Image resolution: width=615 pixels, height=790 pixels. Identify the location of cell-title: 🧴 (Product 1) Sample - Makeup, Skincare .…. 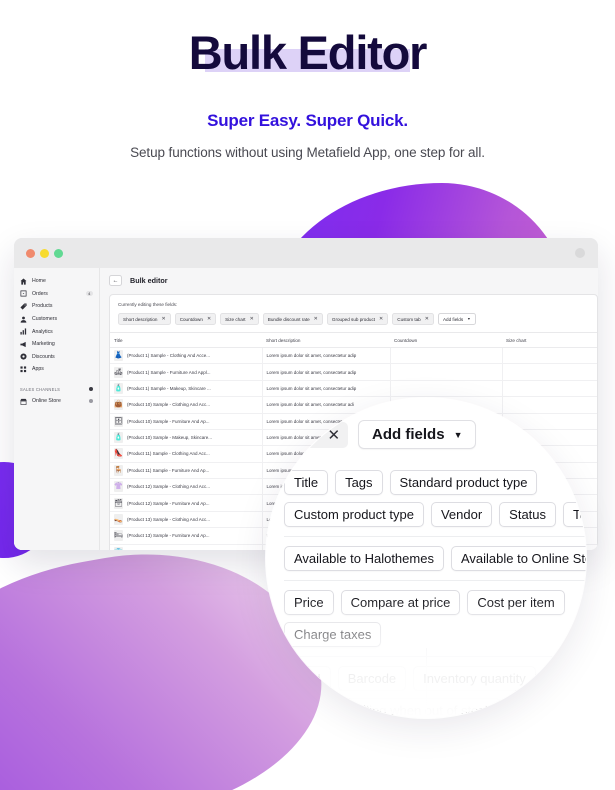
(186, 389).